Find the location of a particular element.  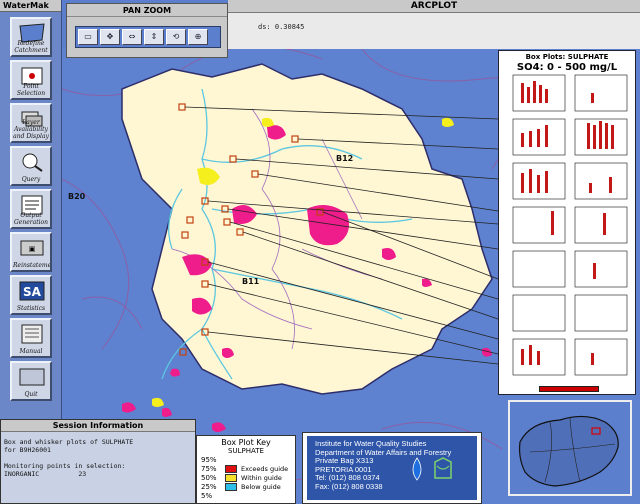

box-plot-grid is located at coordinates (570, 225).